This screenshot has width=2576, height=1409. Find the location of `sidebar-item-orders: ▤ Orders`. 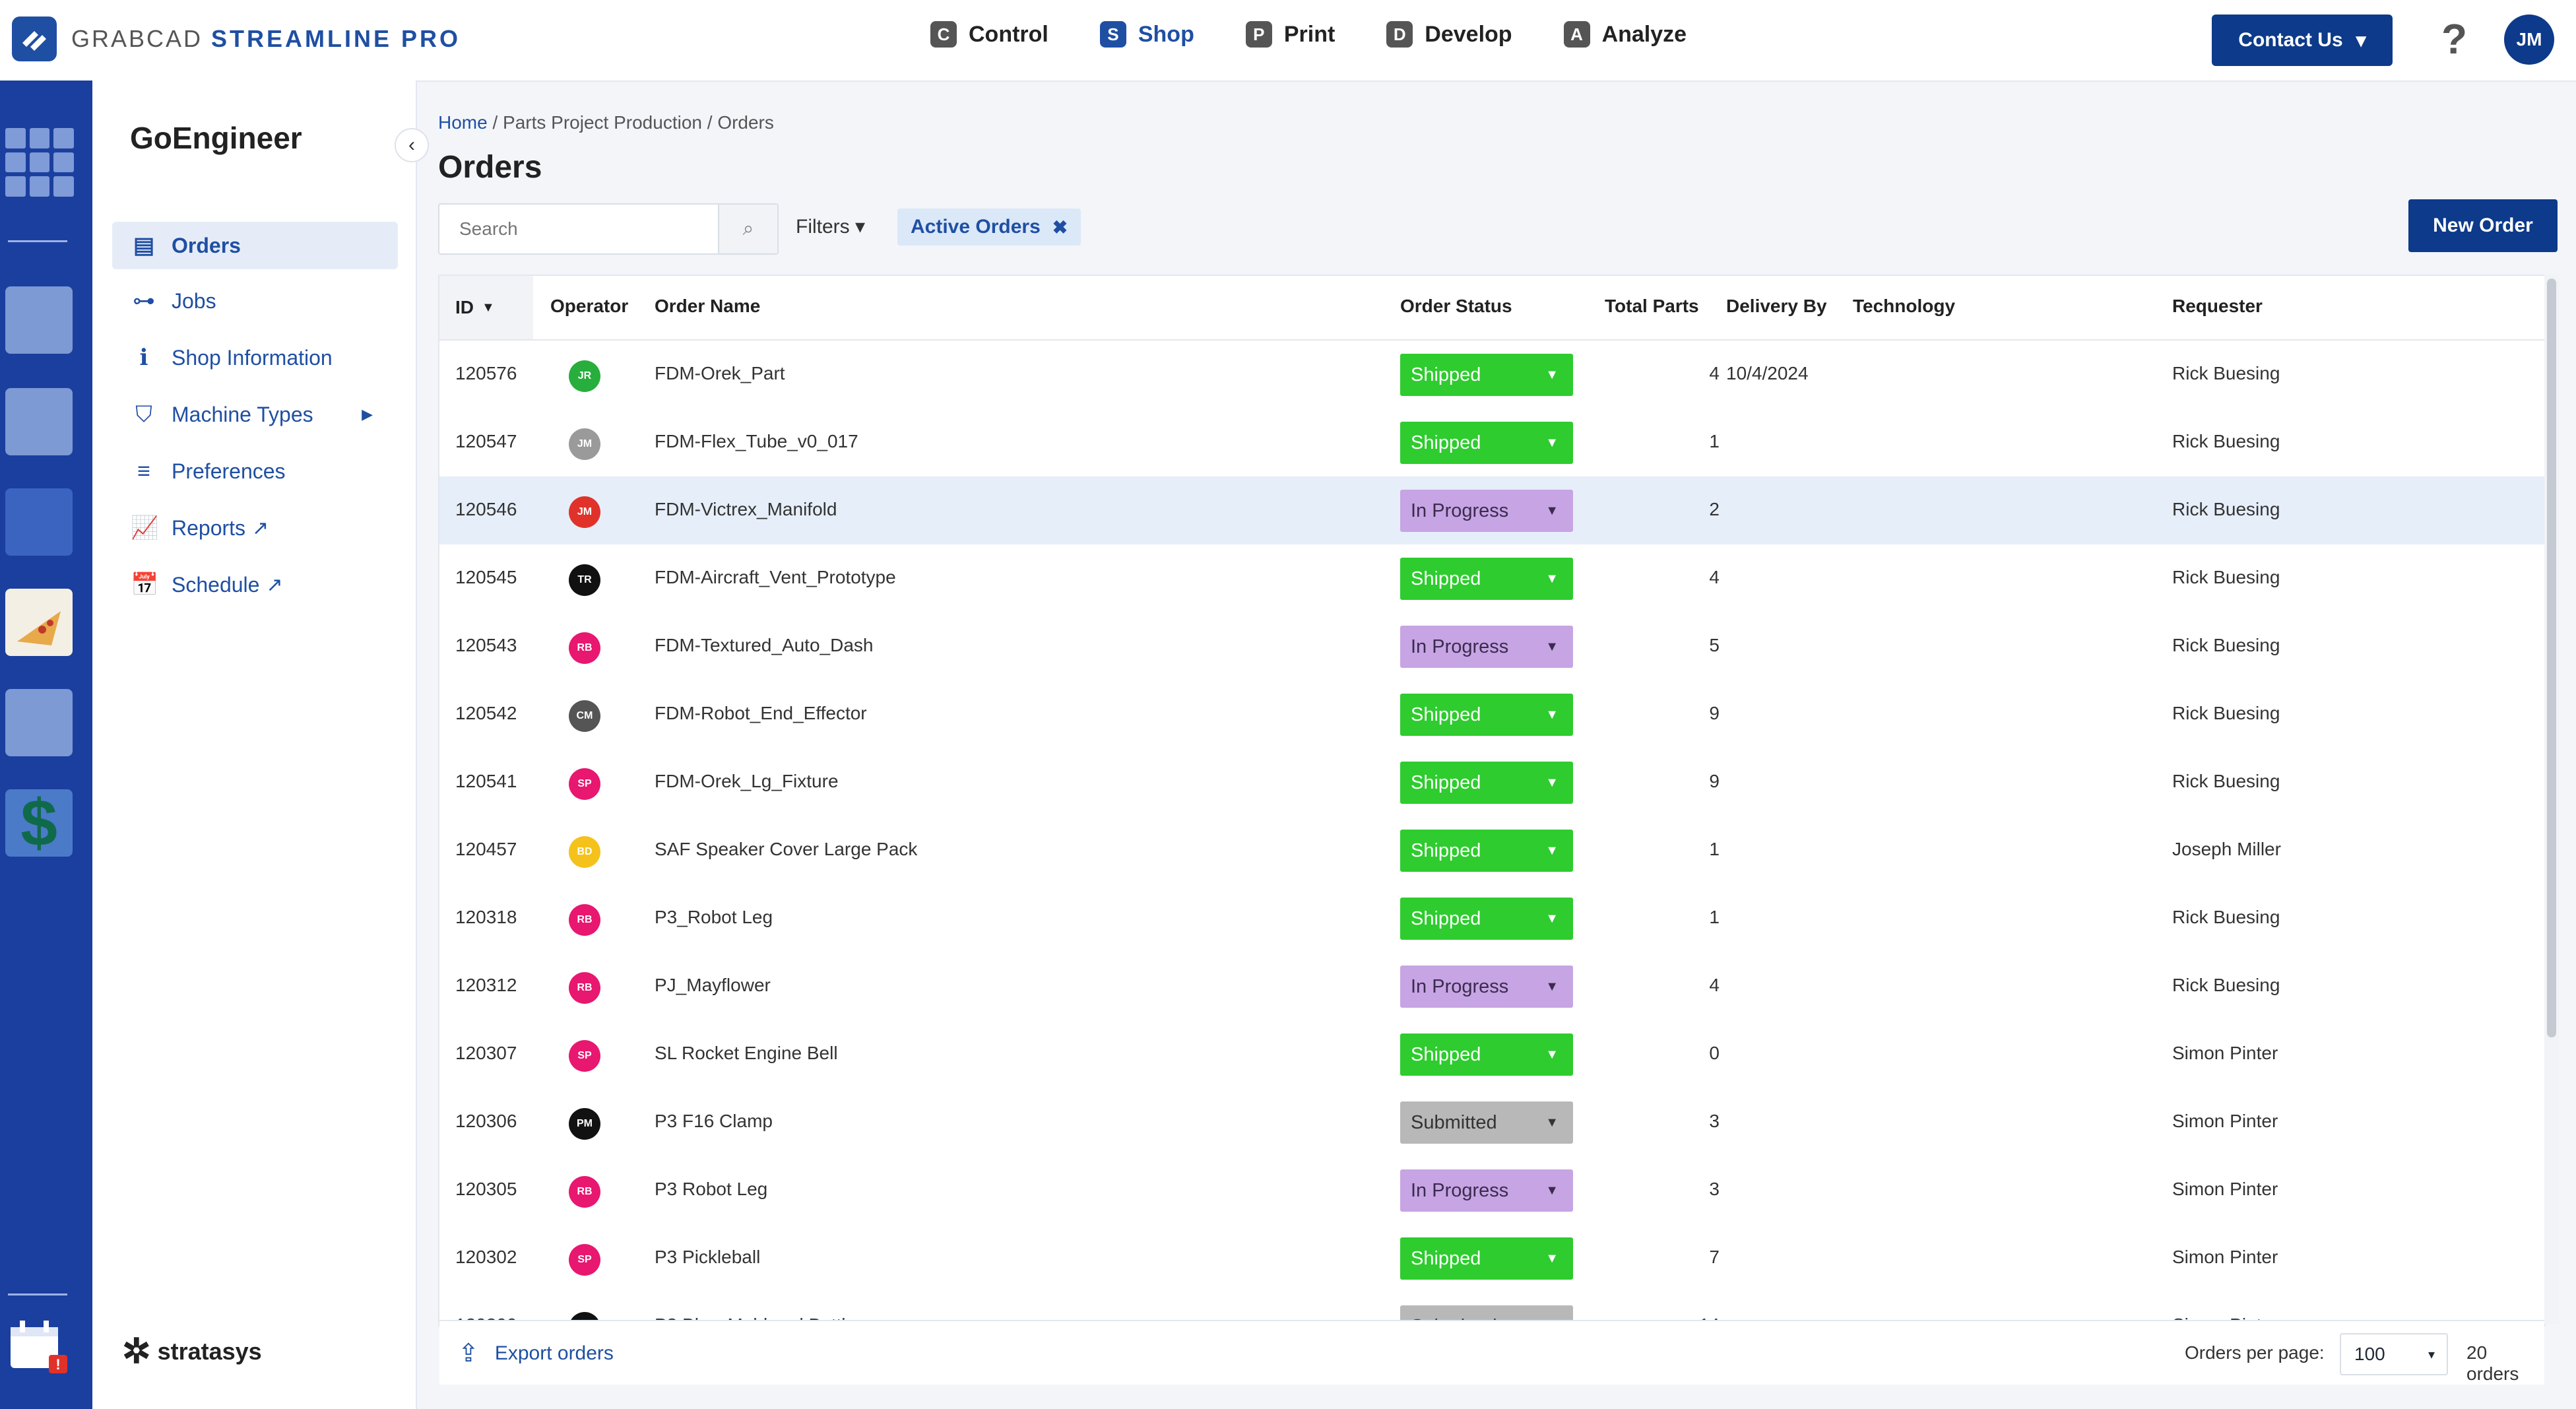

sidebar-item-orders: ▤ Orders is located at coordinates (255, 245).